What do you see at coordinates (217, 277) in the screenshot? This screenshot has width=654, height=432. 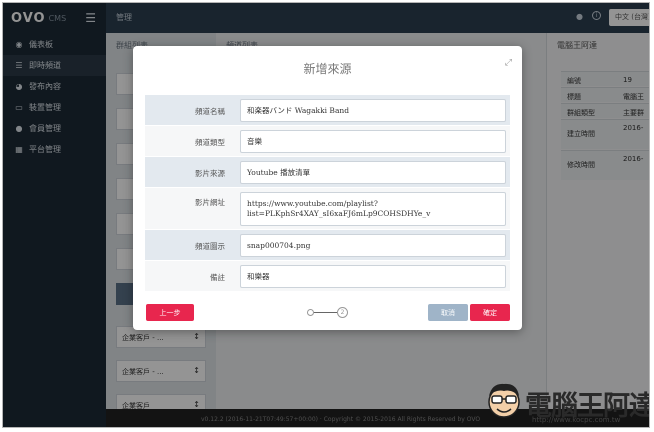 I see `notes-label: 備註` at bounding box center [217, 277].